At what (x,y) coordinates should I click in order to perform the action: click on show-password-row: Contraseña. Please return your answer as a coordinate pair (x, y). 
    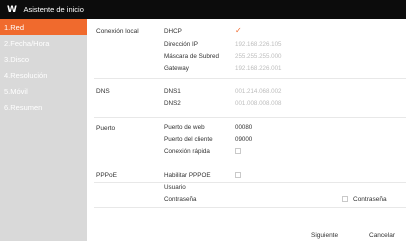
    Looking at the image, I should click on (364, 199).